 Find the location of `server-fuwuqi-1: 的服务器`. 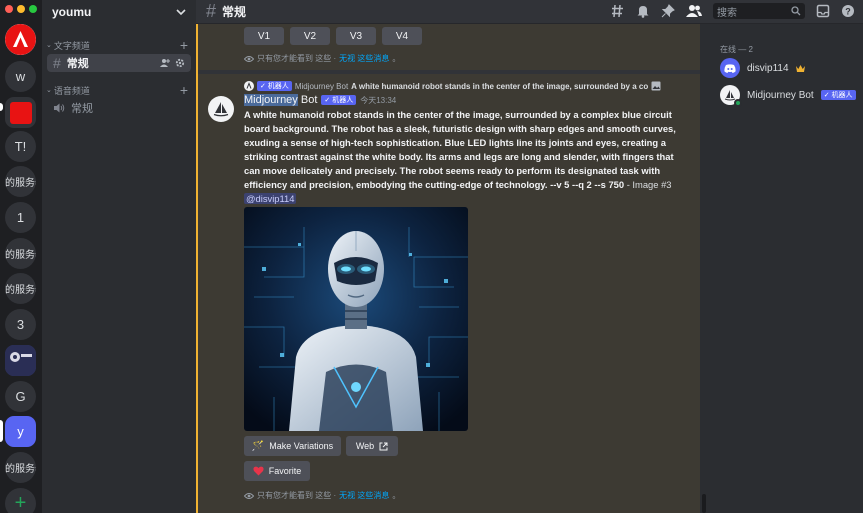

server-fuwuqi-1: 的服务器 is located at coordinates (20, 181).